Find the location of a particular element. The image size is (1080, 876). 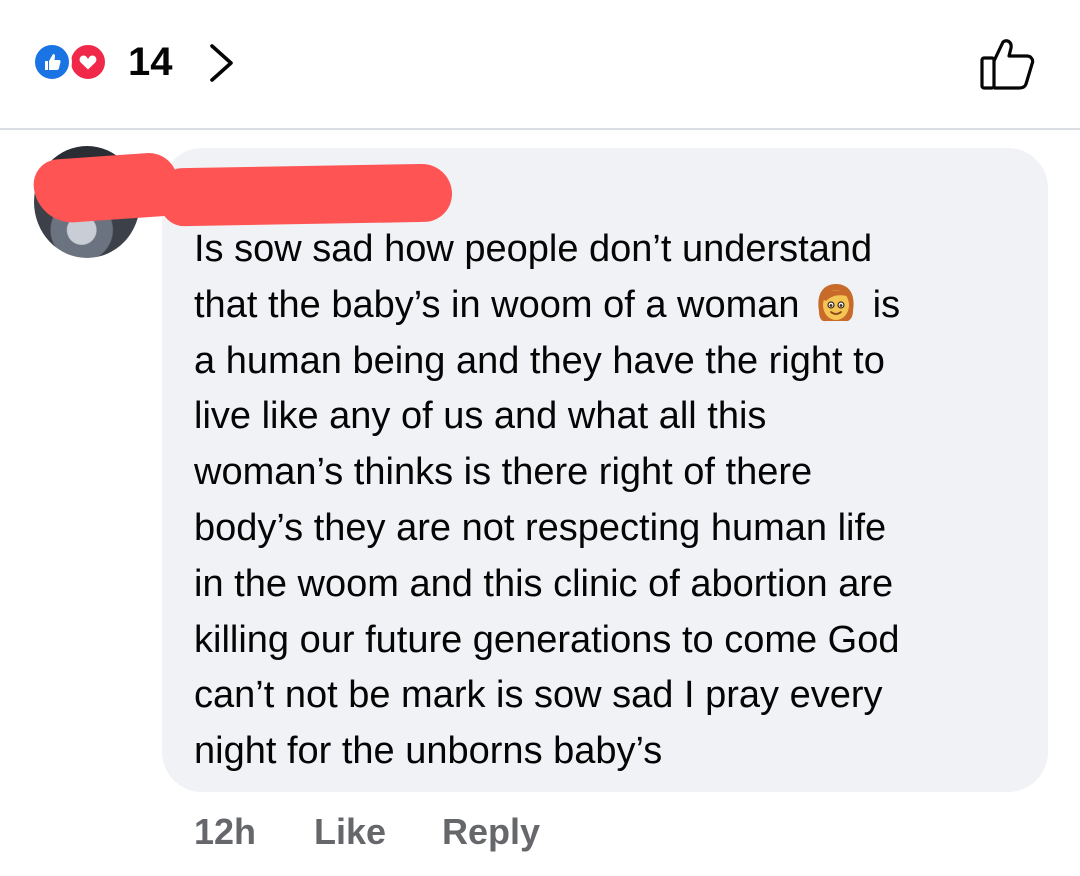

thumbs-up-outline-icon is located at coordinates (1007, 64).